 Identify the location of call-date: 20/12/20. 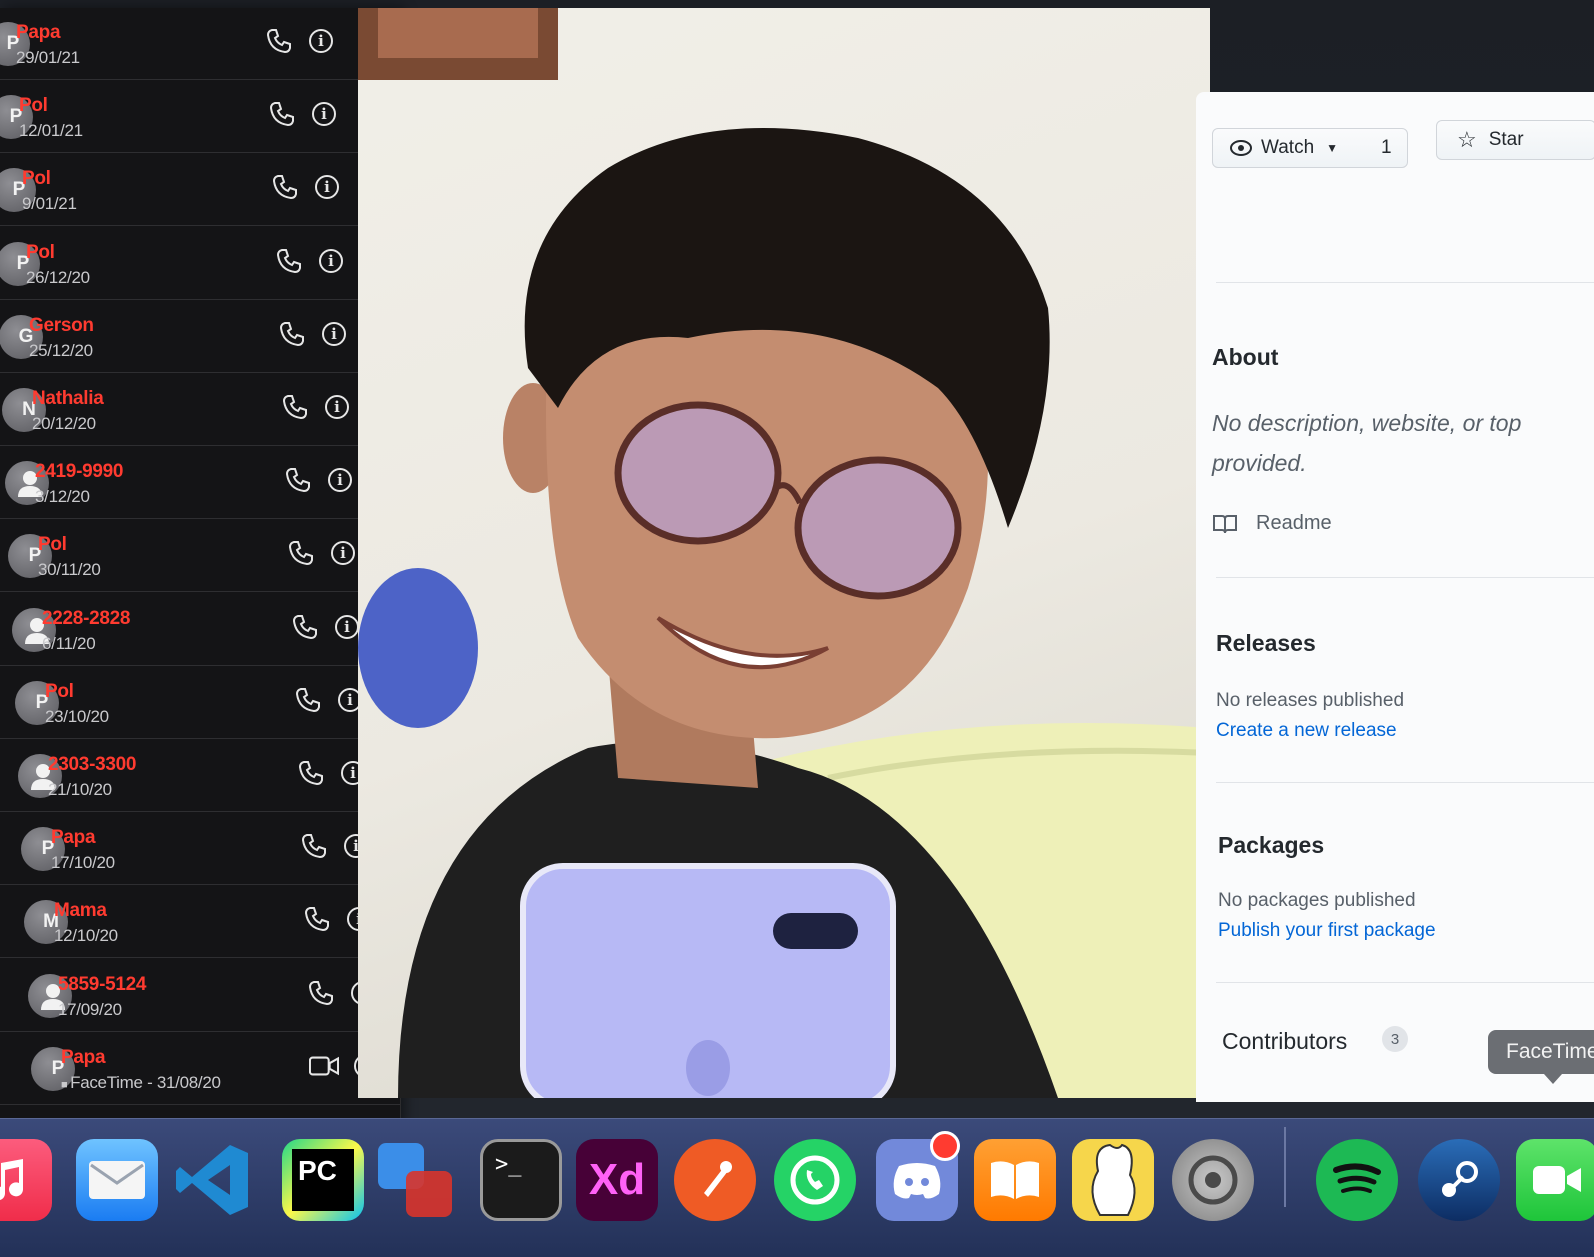
(64, 424).